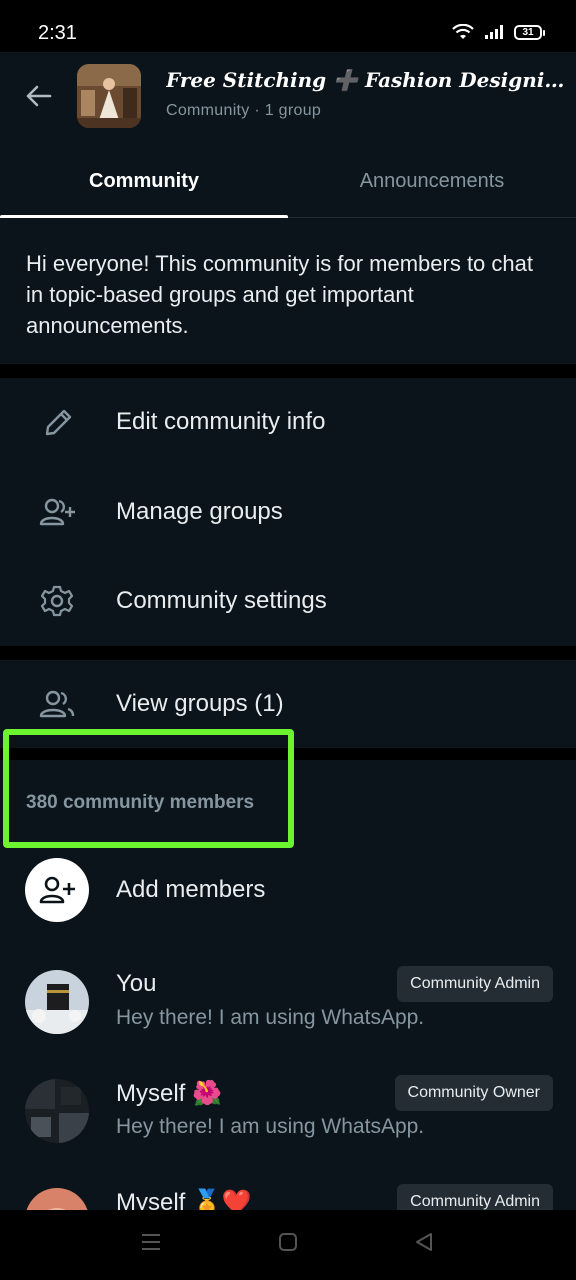  What do you see at coordinates (473, 1093) in the screenshot?
I see `member-role-badge: Community Owner` at bounding box center [473, 1093].